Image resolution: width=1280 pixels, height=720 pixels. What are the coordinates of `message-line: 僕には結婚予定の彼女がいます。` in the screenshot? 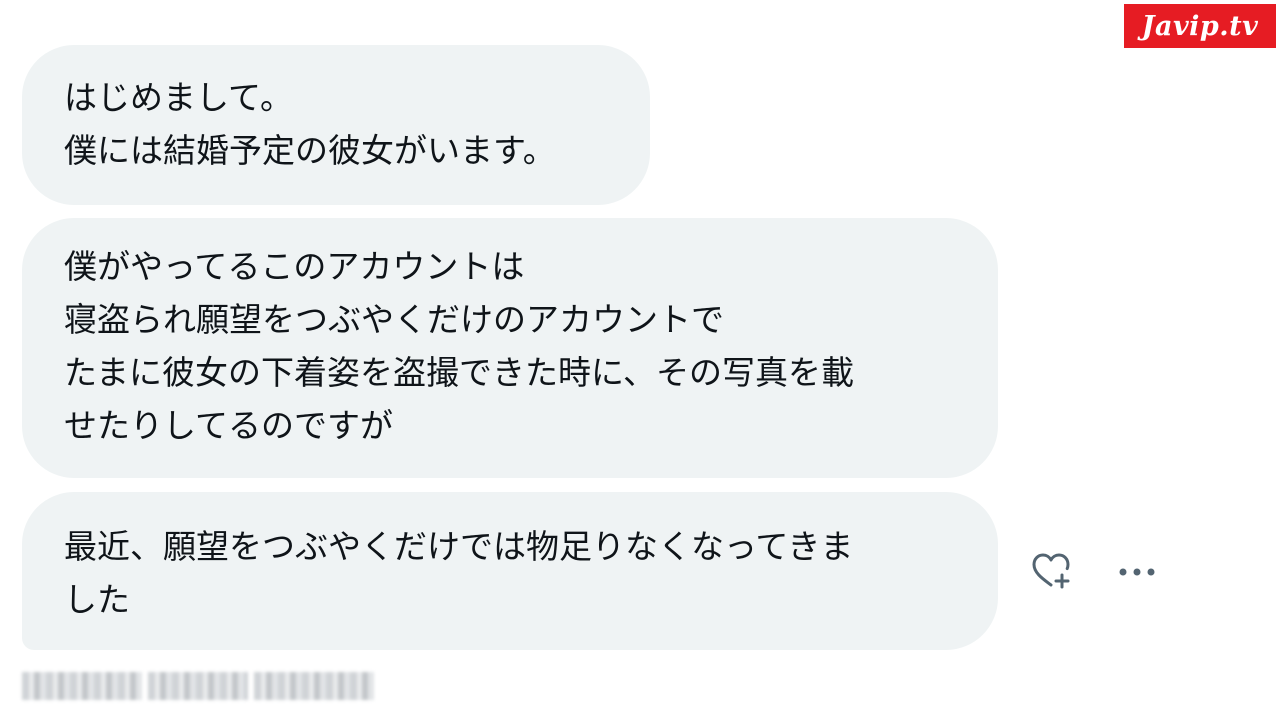 It's located at (310, 150).